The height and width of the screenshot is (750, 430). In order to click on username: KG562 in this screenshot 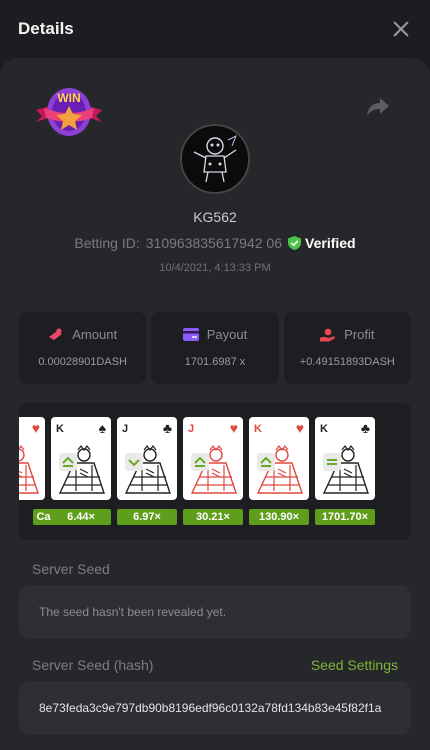, I will do `click(215, 217)`.